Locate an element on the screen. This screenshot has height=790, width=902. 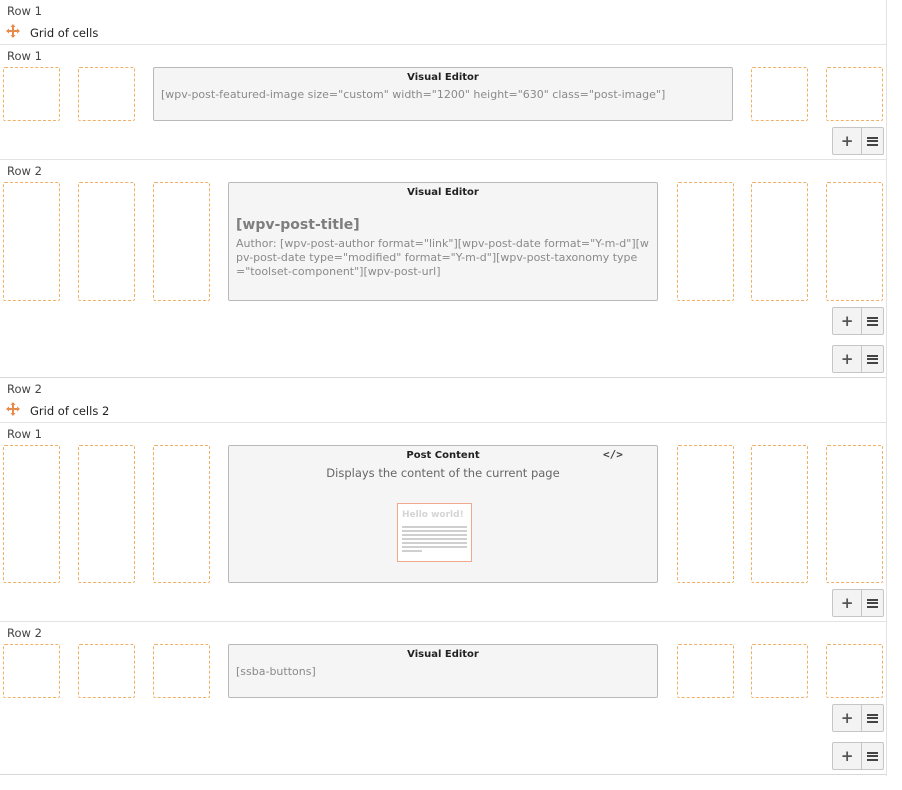
visual-editor-cell: Visual Editor [ssba-buttons] is located at coordinates (443, 671).